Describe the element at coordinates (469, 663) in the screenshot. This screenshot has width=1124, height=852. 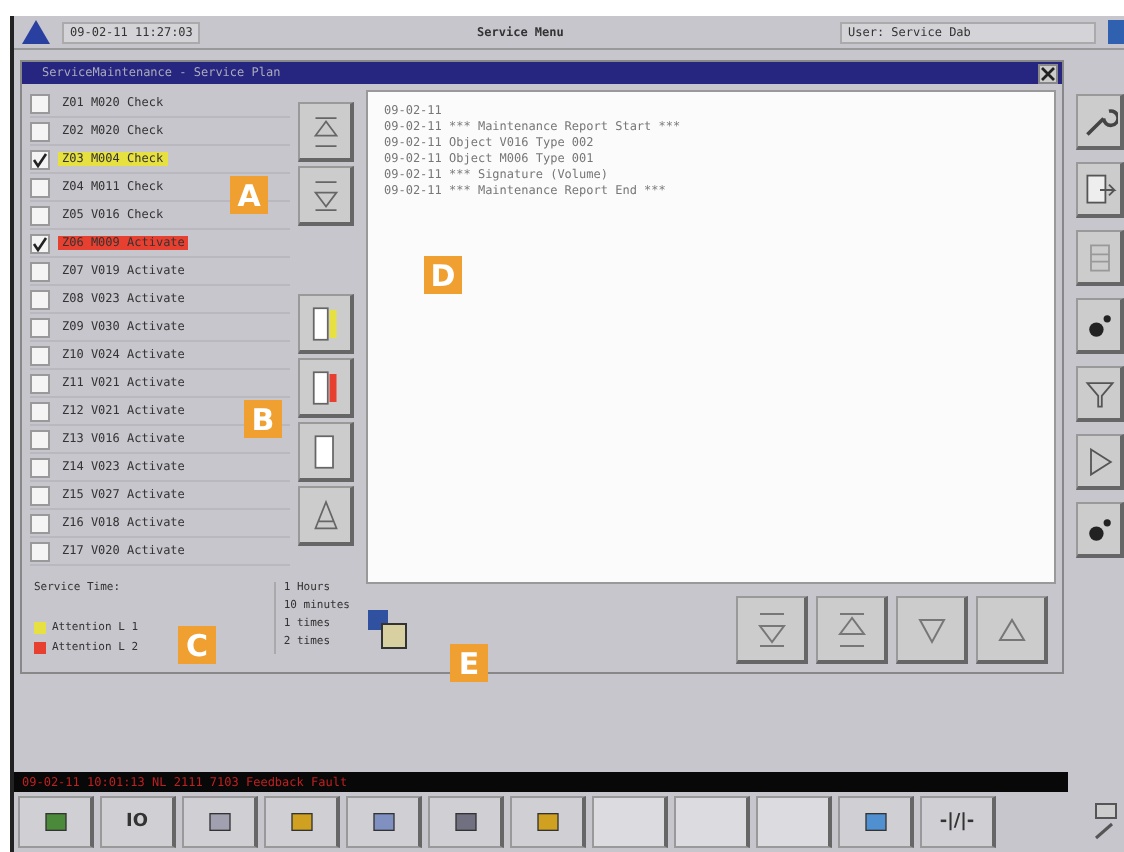
I see `callout-label: E` at that location.